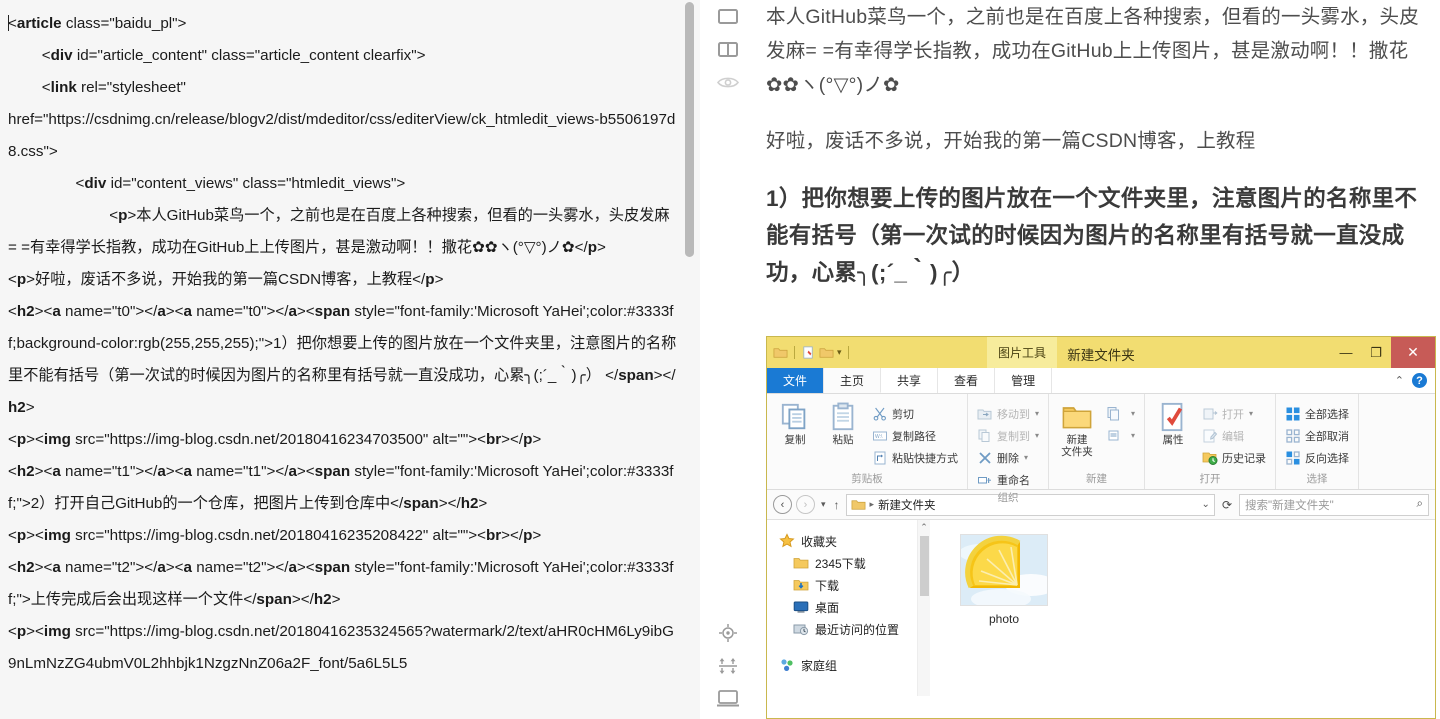 The image size is (1440, 719). Describe the element at coordinates (1227, 505) in the screenshot. I see `refresh-button: ⟳` at that location.